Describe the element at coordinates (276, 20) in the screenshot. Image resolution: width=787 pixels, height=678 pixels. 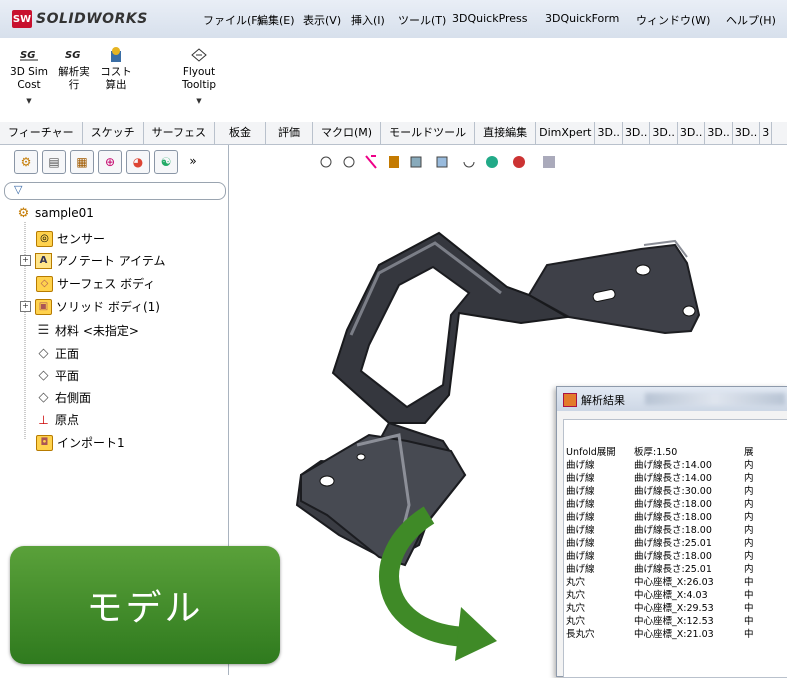
I see `menu-edit: 編集(E)` at that location.